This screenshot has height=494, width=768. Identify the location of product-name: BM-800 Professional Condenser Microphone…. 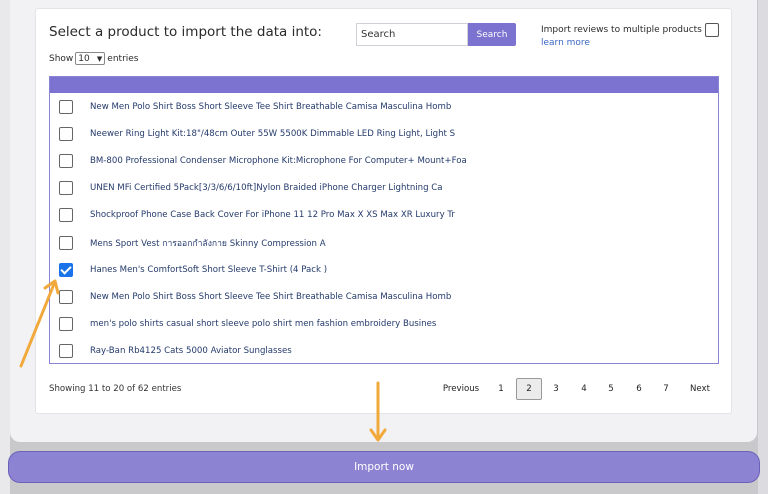
(278, 160).